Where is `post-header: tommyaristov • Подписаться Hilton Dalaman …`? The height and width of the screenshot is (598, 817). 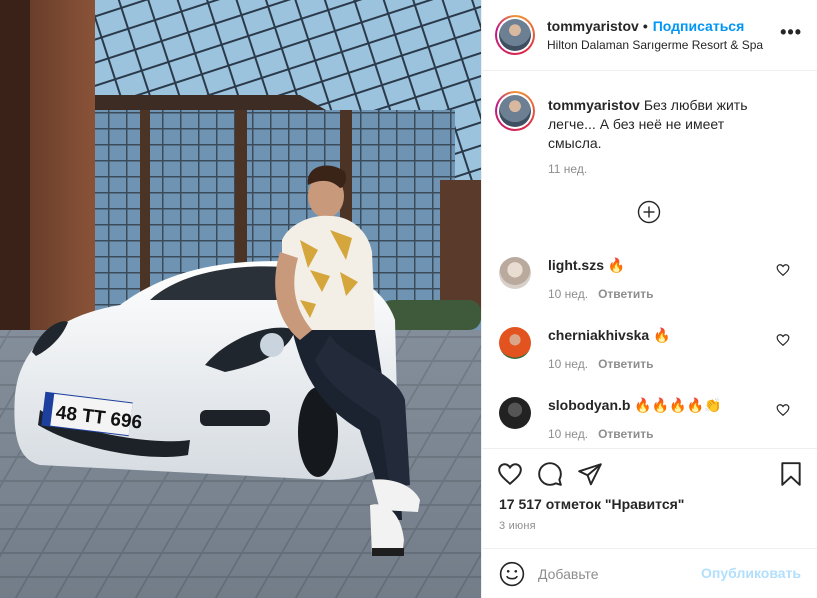
post-header: tommyaristov • Подписаться Hilton Dalaman … is located at coordinates (649, 35).